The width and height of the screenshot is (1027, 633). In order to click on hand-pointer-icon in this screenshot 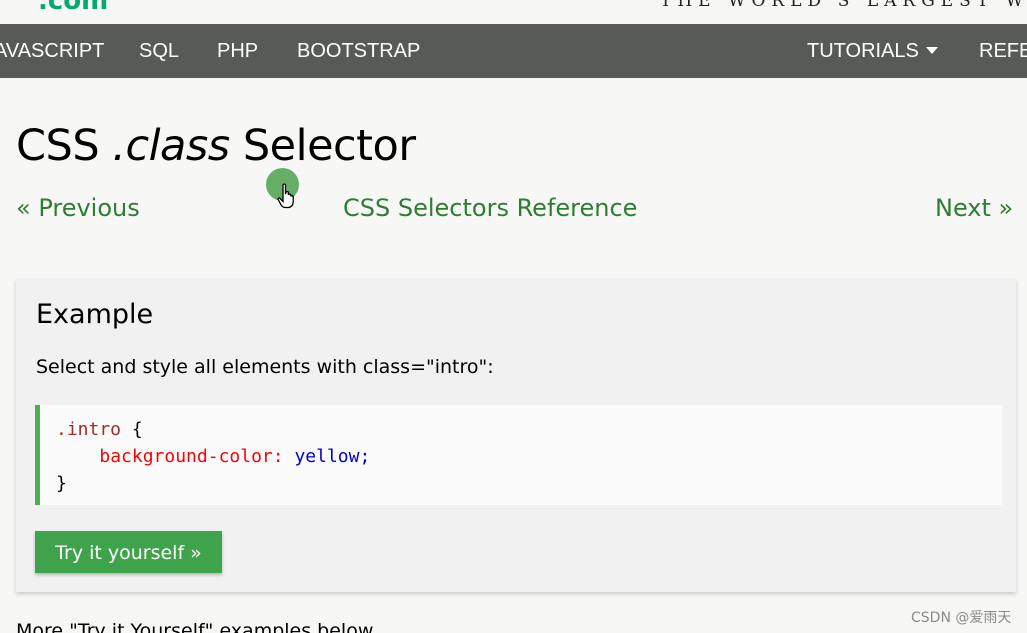, I will do `click(287, 198)`.